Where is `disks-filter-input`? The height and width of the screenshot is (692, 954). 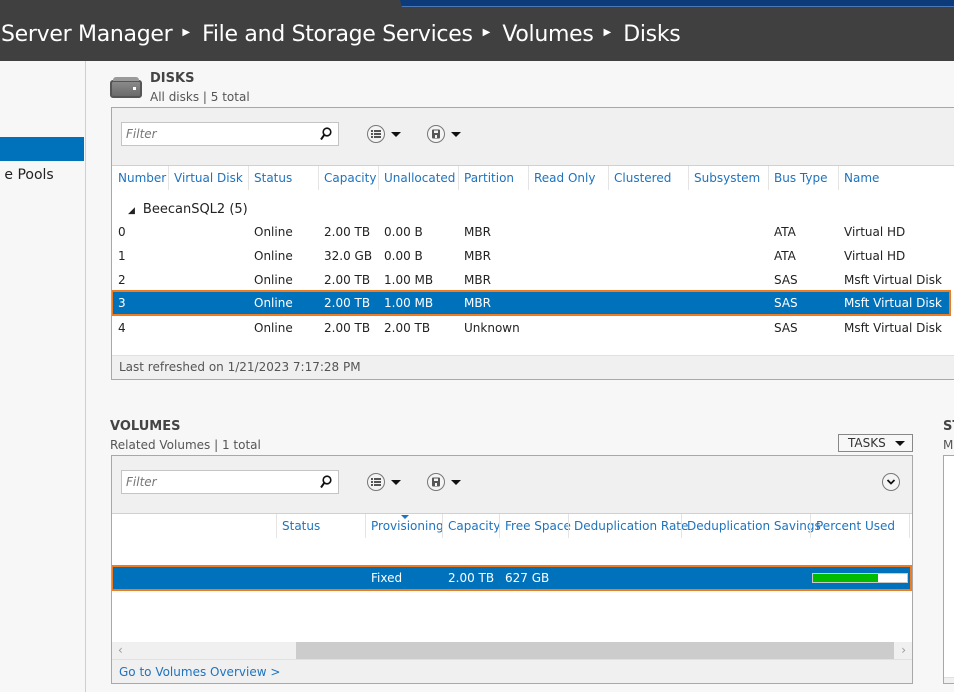
disks-filter-input is located at coordinates (217, 134).